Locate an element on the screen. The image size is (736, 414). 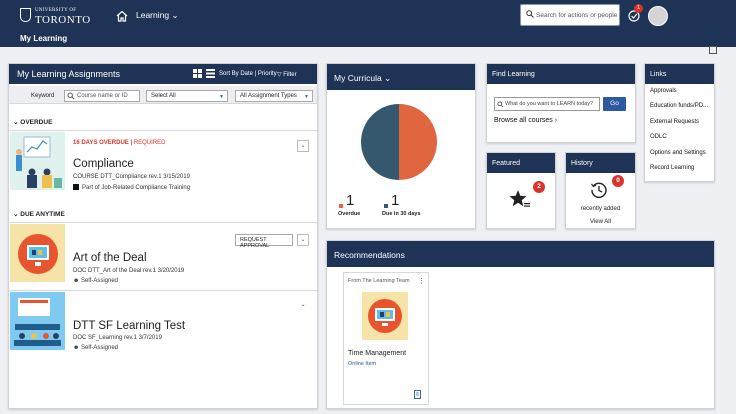
link-odlc: ODLC is located at coordinates (658, 137).